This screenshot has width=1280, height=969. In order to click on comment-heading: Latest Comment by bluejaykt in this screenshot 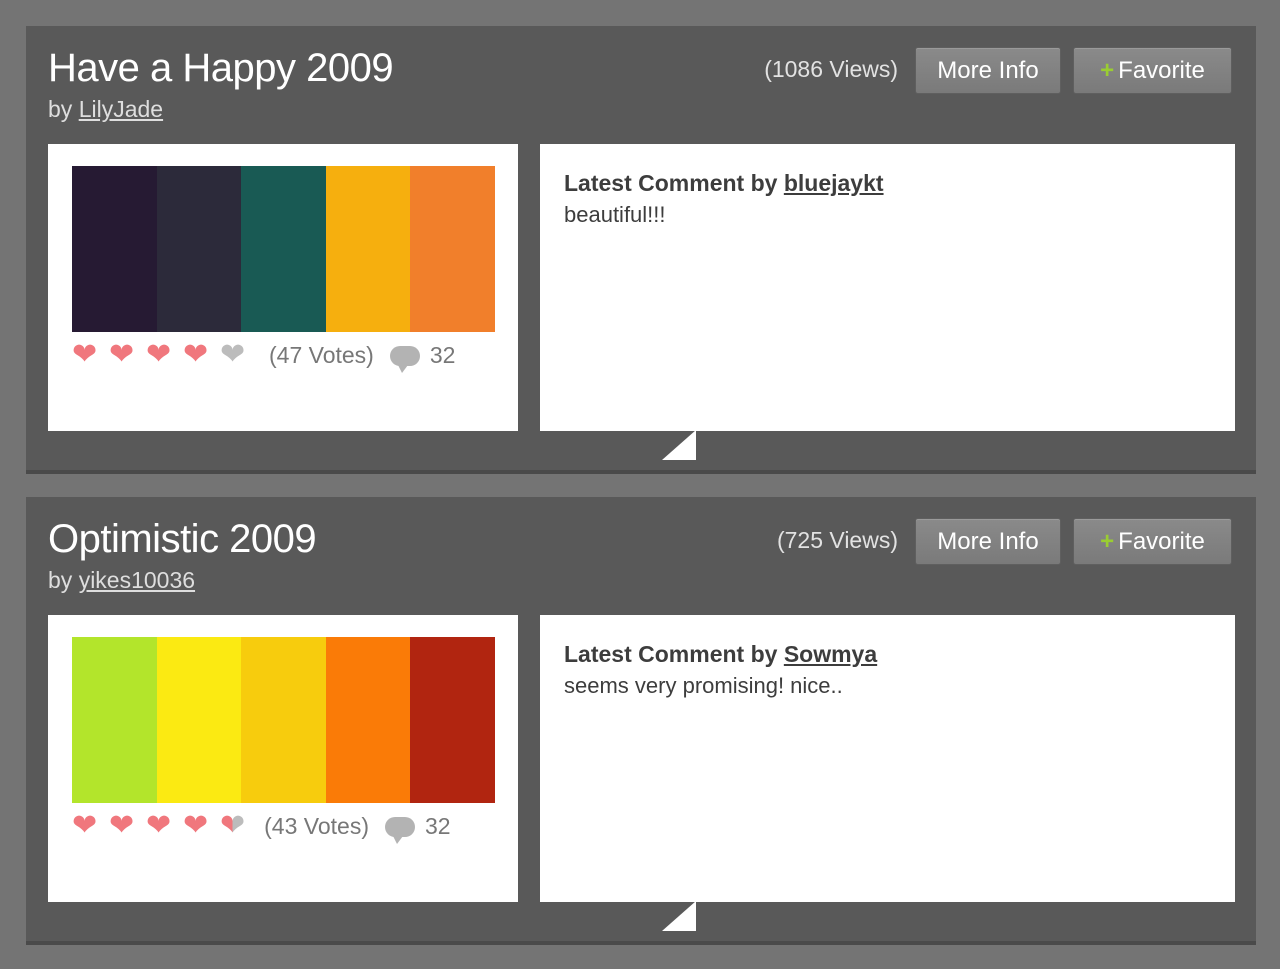, I will do `click(724, 183)`.